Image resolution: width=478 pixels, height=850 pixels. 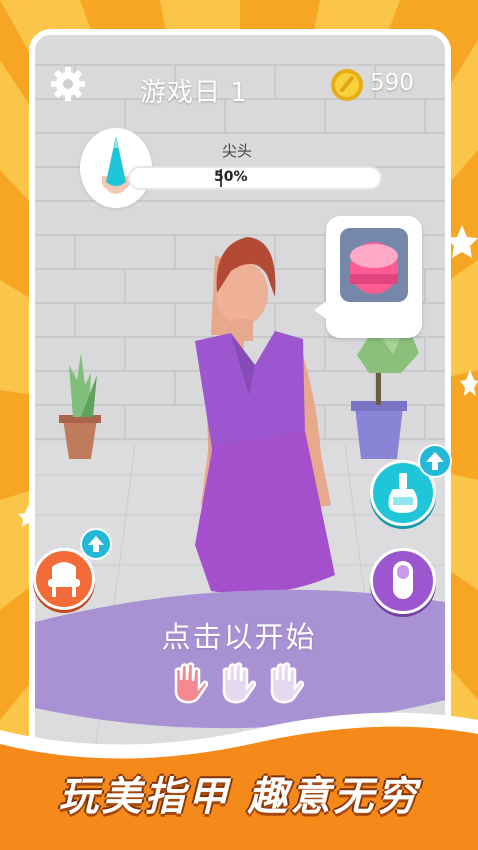 I want to click on order-speech-bubble, so click(x=368, y=277).